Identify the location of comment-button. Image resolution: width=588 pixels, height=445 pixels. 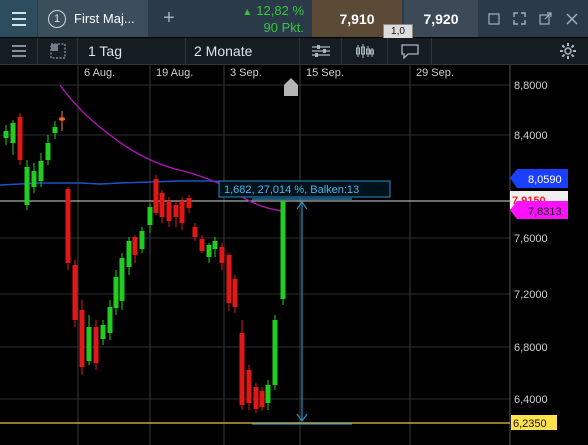
(410, 51).